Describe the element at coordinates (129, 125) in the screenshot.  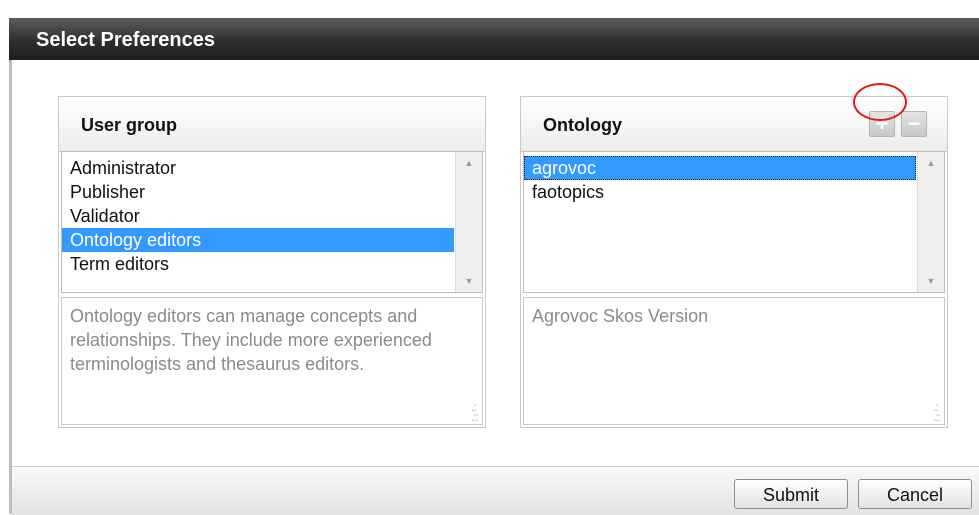
I see `user-group-title: User group` at that location.